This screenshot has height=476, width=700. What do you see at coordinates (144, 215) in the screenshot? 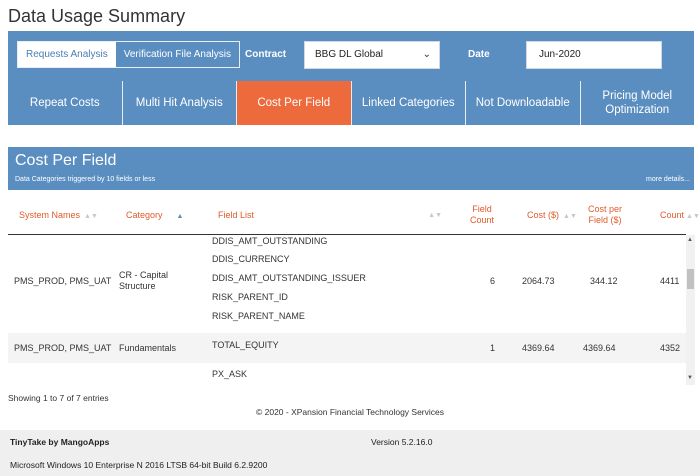
I see `column-label: Category` at bounding box center [144, 215].